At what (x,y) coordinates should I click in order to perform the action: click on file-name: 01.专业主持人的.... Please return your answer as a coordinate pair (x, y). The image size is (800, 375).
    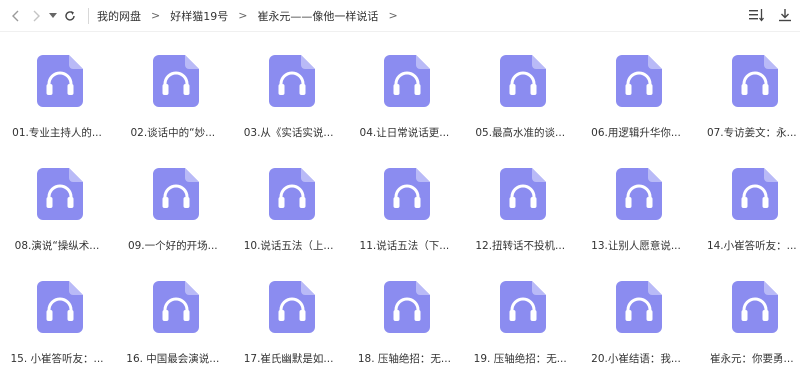
    Looking at the image, I should click on (57, 133).